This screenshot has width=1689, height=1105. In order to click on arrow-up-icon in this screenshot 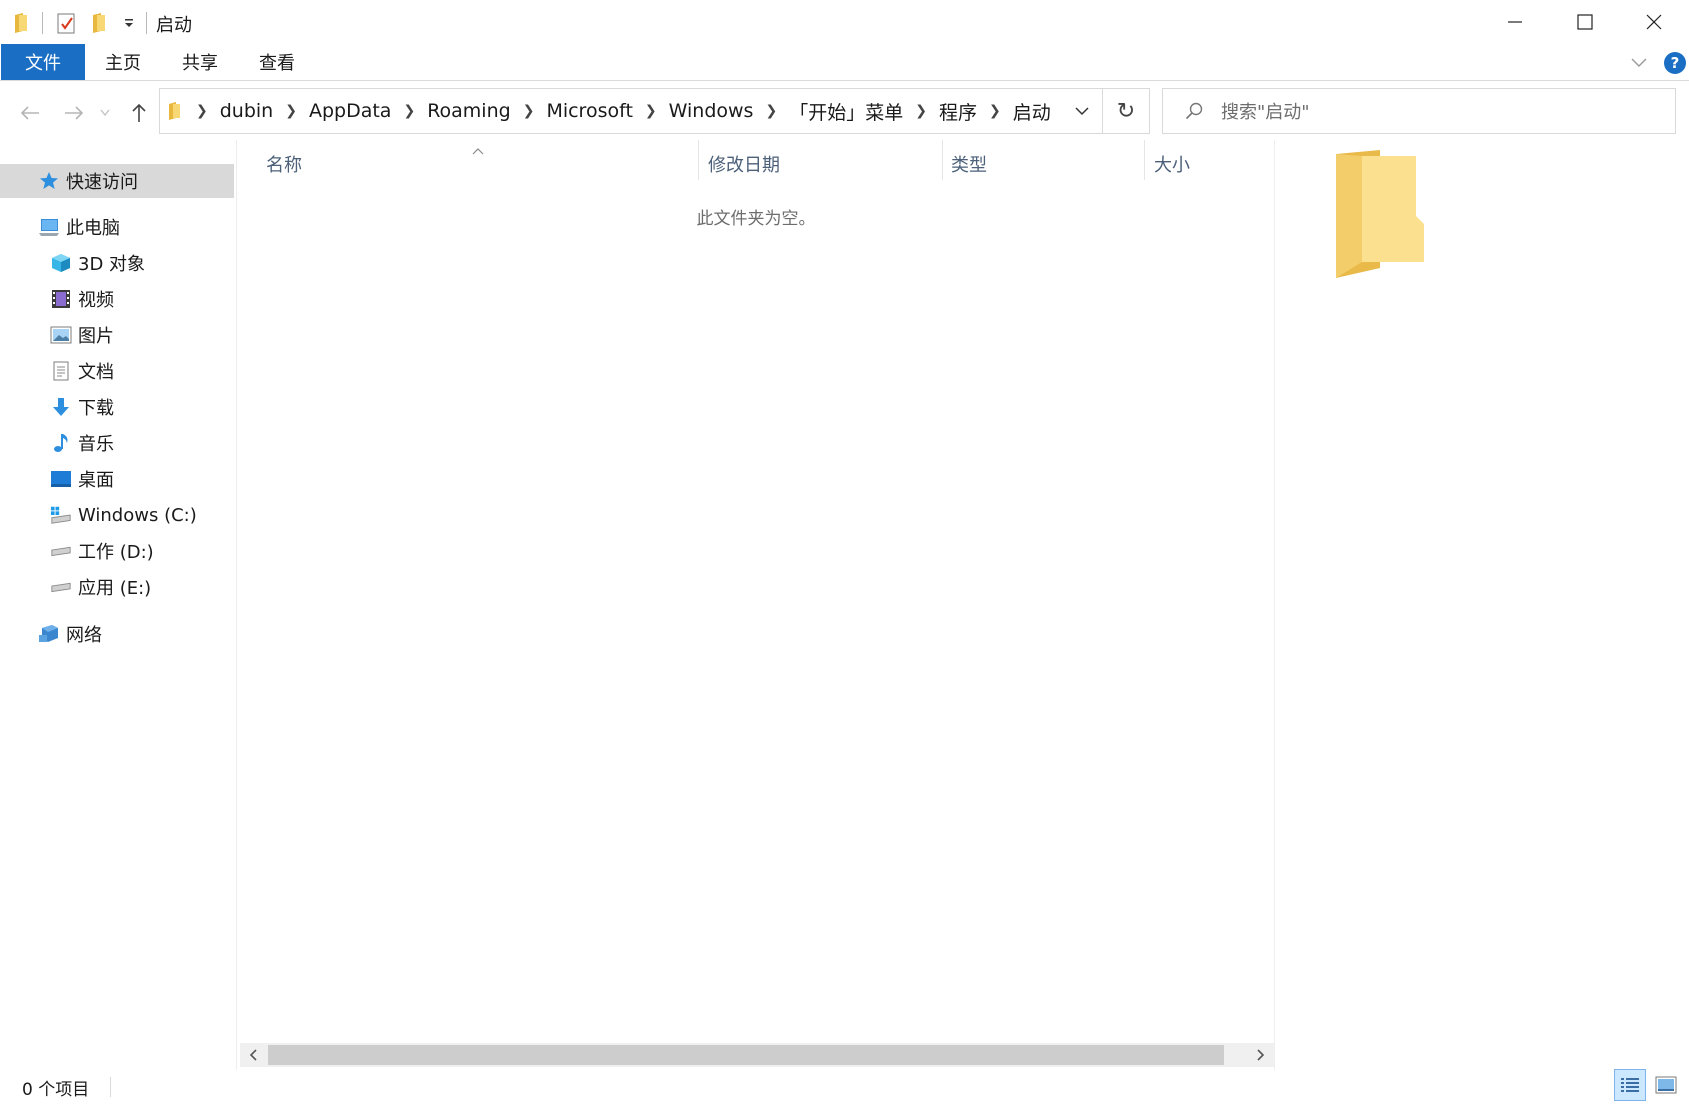, I will do `click(139, 112)`.